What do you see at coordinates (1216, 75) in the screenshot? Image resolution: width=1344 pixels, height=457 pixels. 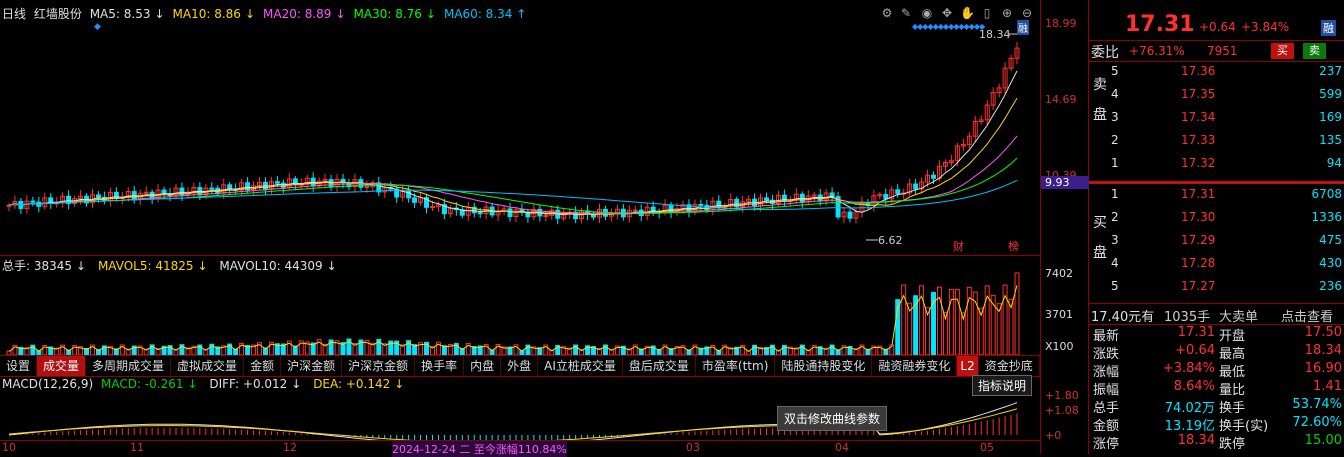 I see `ask-row: 5 17.36 237` at bounding box center [1216, 75].